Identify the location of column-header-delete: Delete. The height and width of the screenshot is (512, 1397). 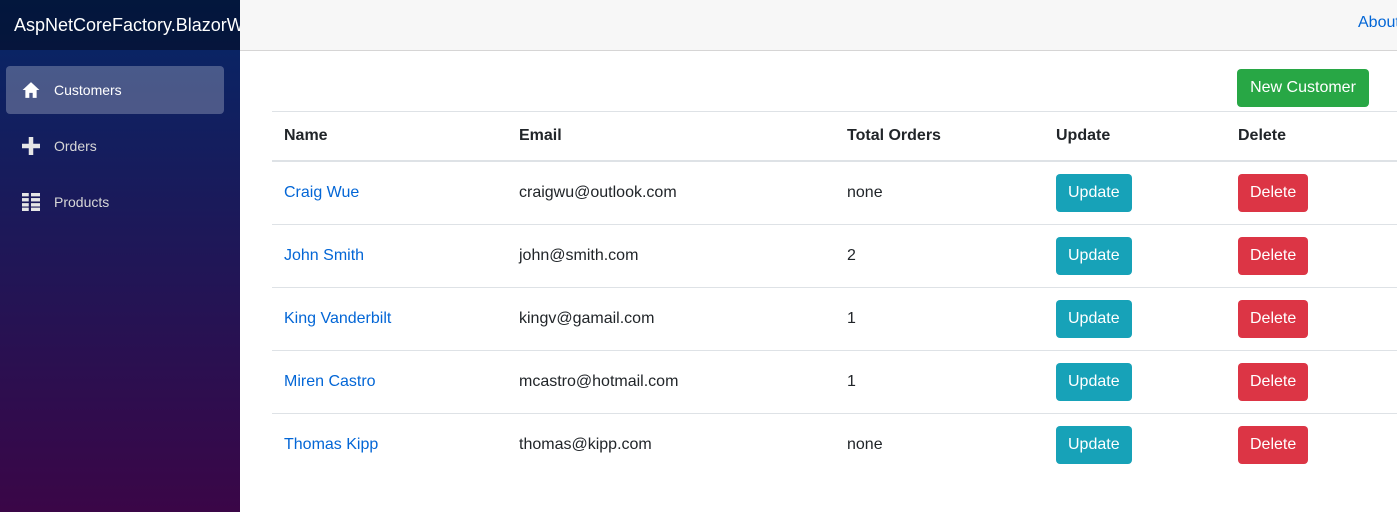
(1311, 136).